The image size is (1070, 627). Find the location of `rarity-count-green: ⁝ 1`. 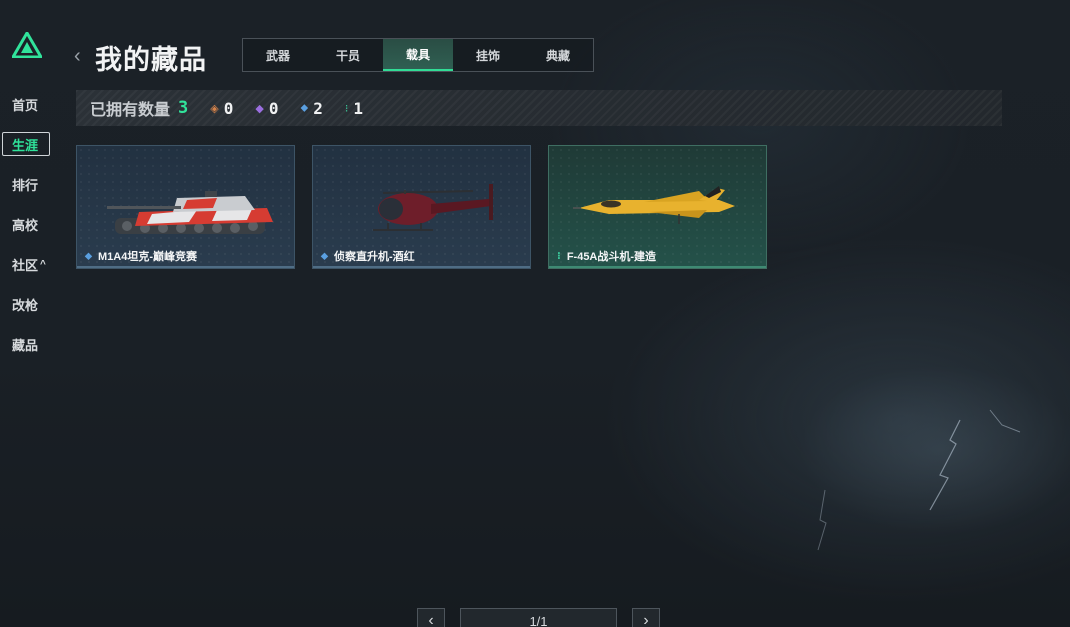

rarity-count-green: ⁝ 1 is located at coordinates (354, 108).